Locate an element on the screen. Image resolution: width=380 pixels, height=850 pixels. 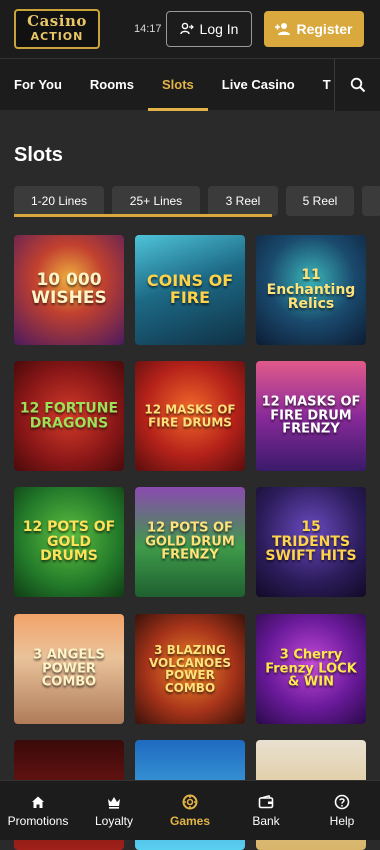
logo-text-bottom: ACTION is located at coordinates (57, 36).